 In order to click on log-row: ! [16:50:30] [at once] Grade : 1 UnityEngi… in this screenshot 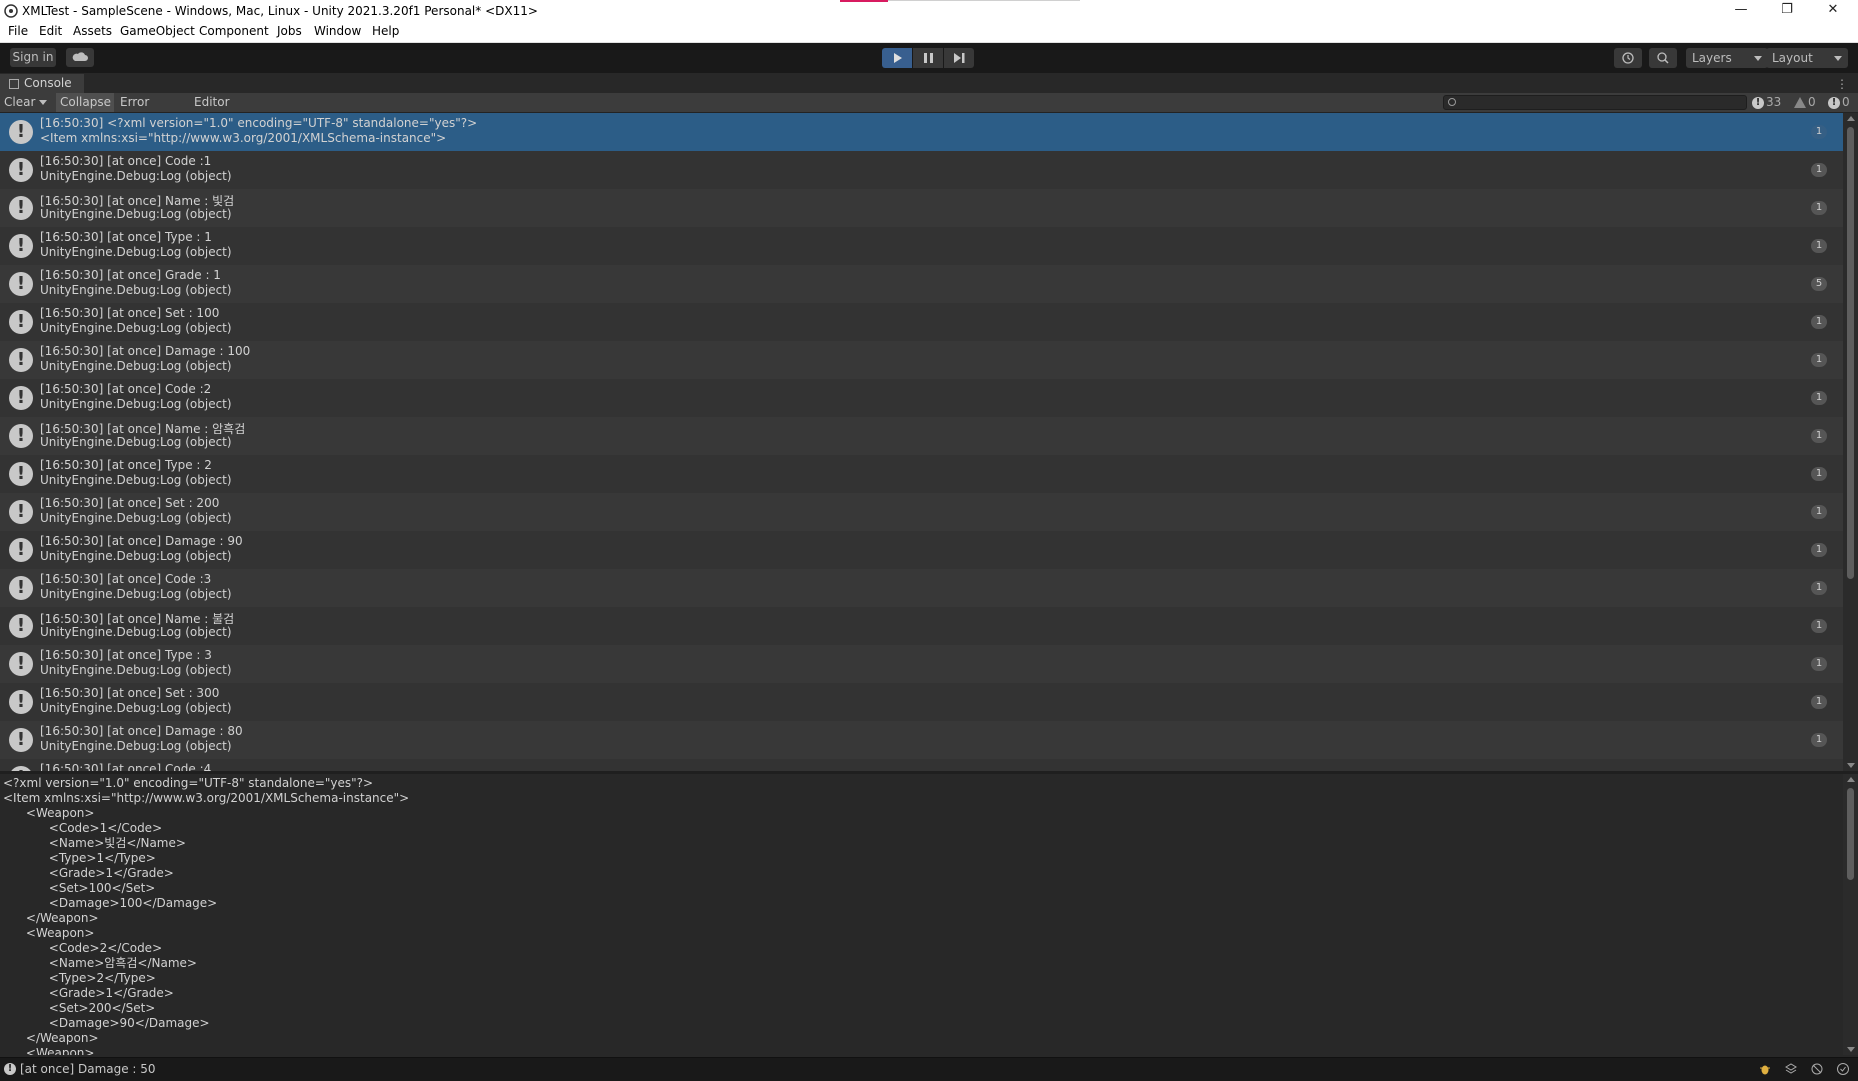, I will do `click(921, 284)`.